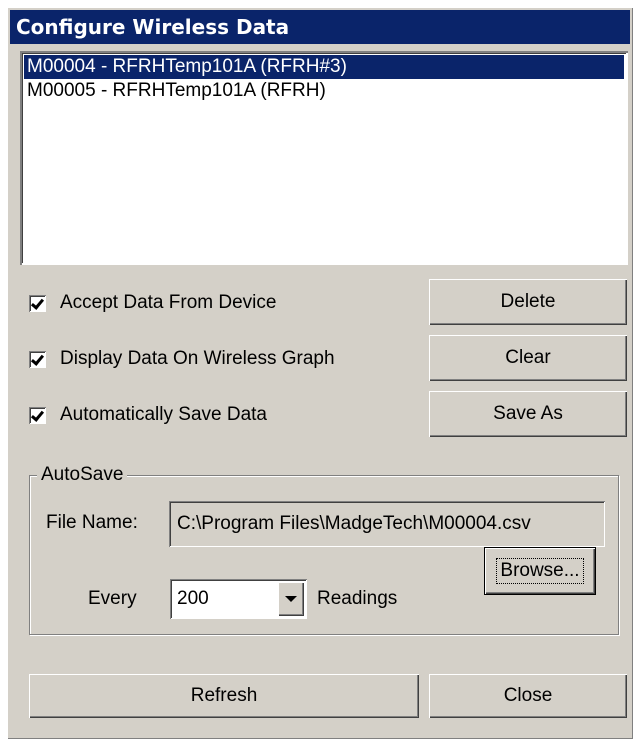 Image resolution: width=638 pixels, height=745 pixels. What do you see at coordinates (112, 598) in the screenshot?
I see `every-label: Every` at bounding box center [112, 598].